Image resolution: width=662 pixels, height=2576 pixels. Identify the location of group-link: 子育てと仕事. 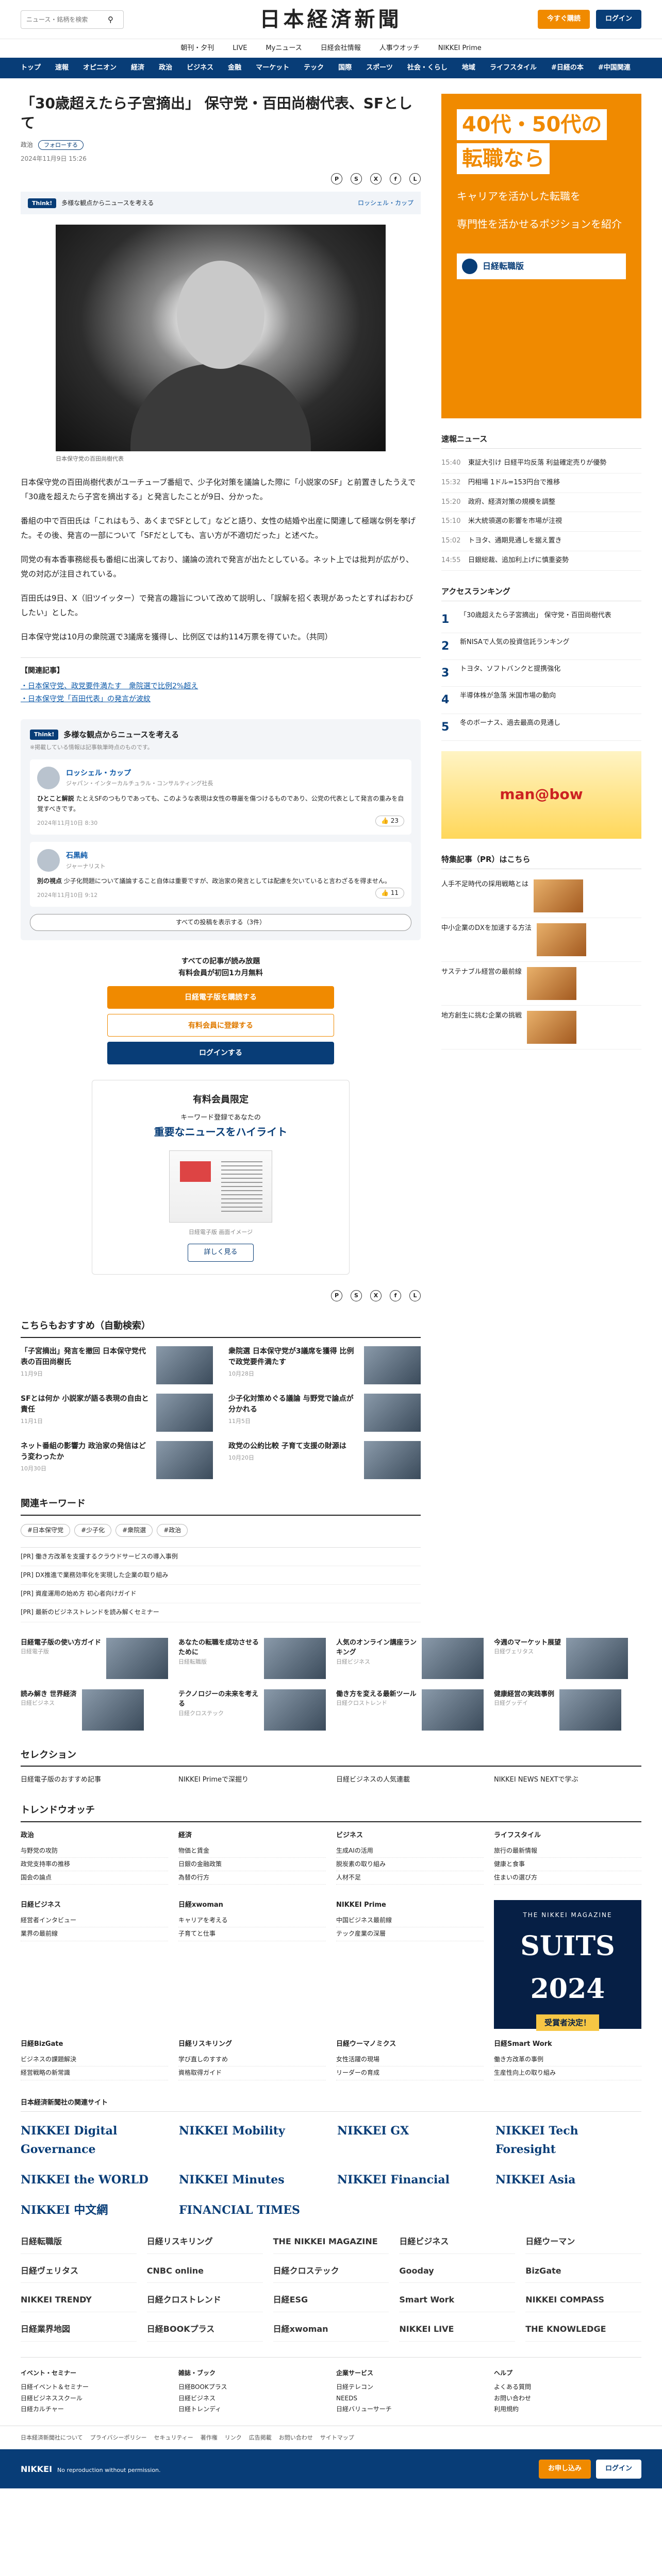
(252, 1934).